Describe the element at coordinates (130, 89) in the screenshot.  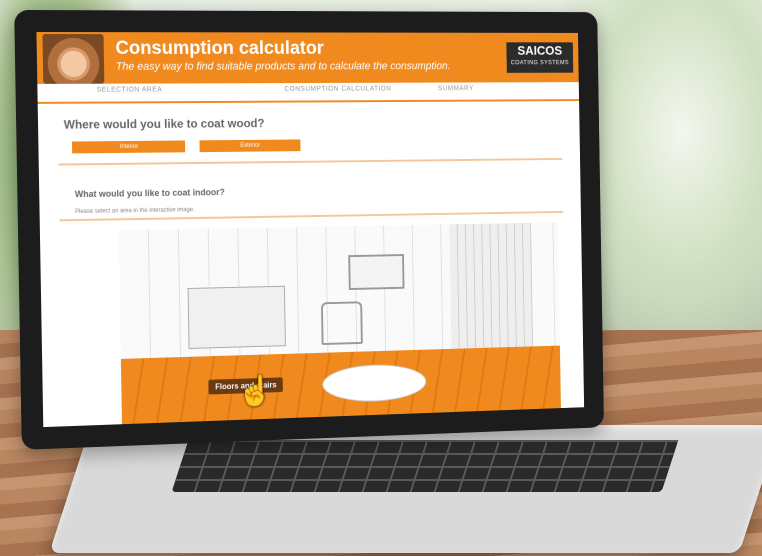
I see `tab-selection-area: SELECTION AREA` at that location.